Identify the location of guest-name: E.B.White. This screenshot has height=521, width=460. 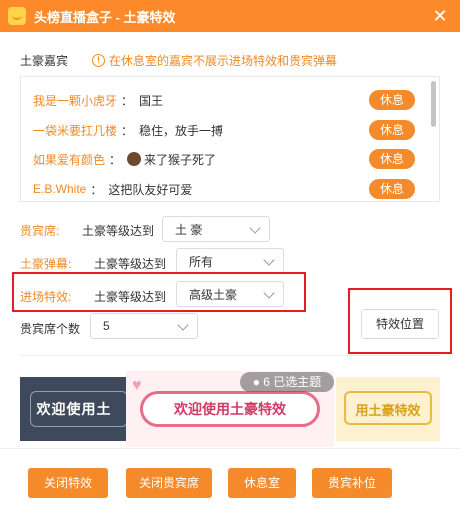
(60, 189).